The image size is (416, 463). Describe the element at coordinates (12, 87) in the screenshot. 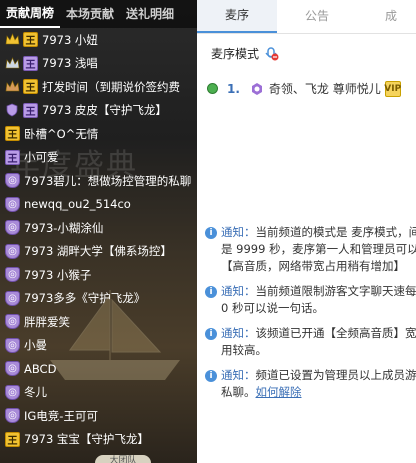

I see `crown-bronze-icon` at that location.